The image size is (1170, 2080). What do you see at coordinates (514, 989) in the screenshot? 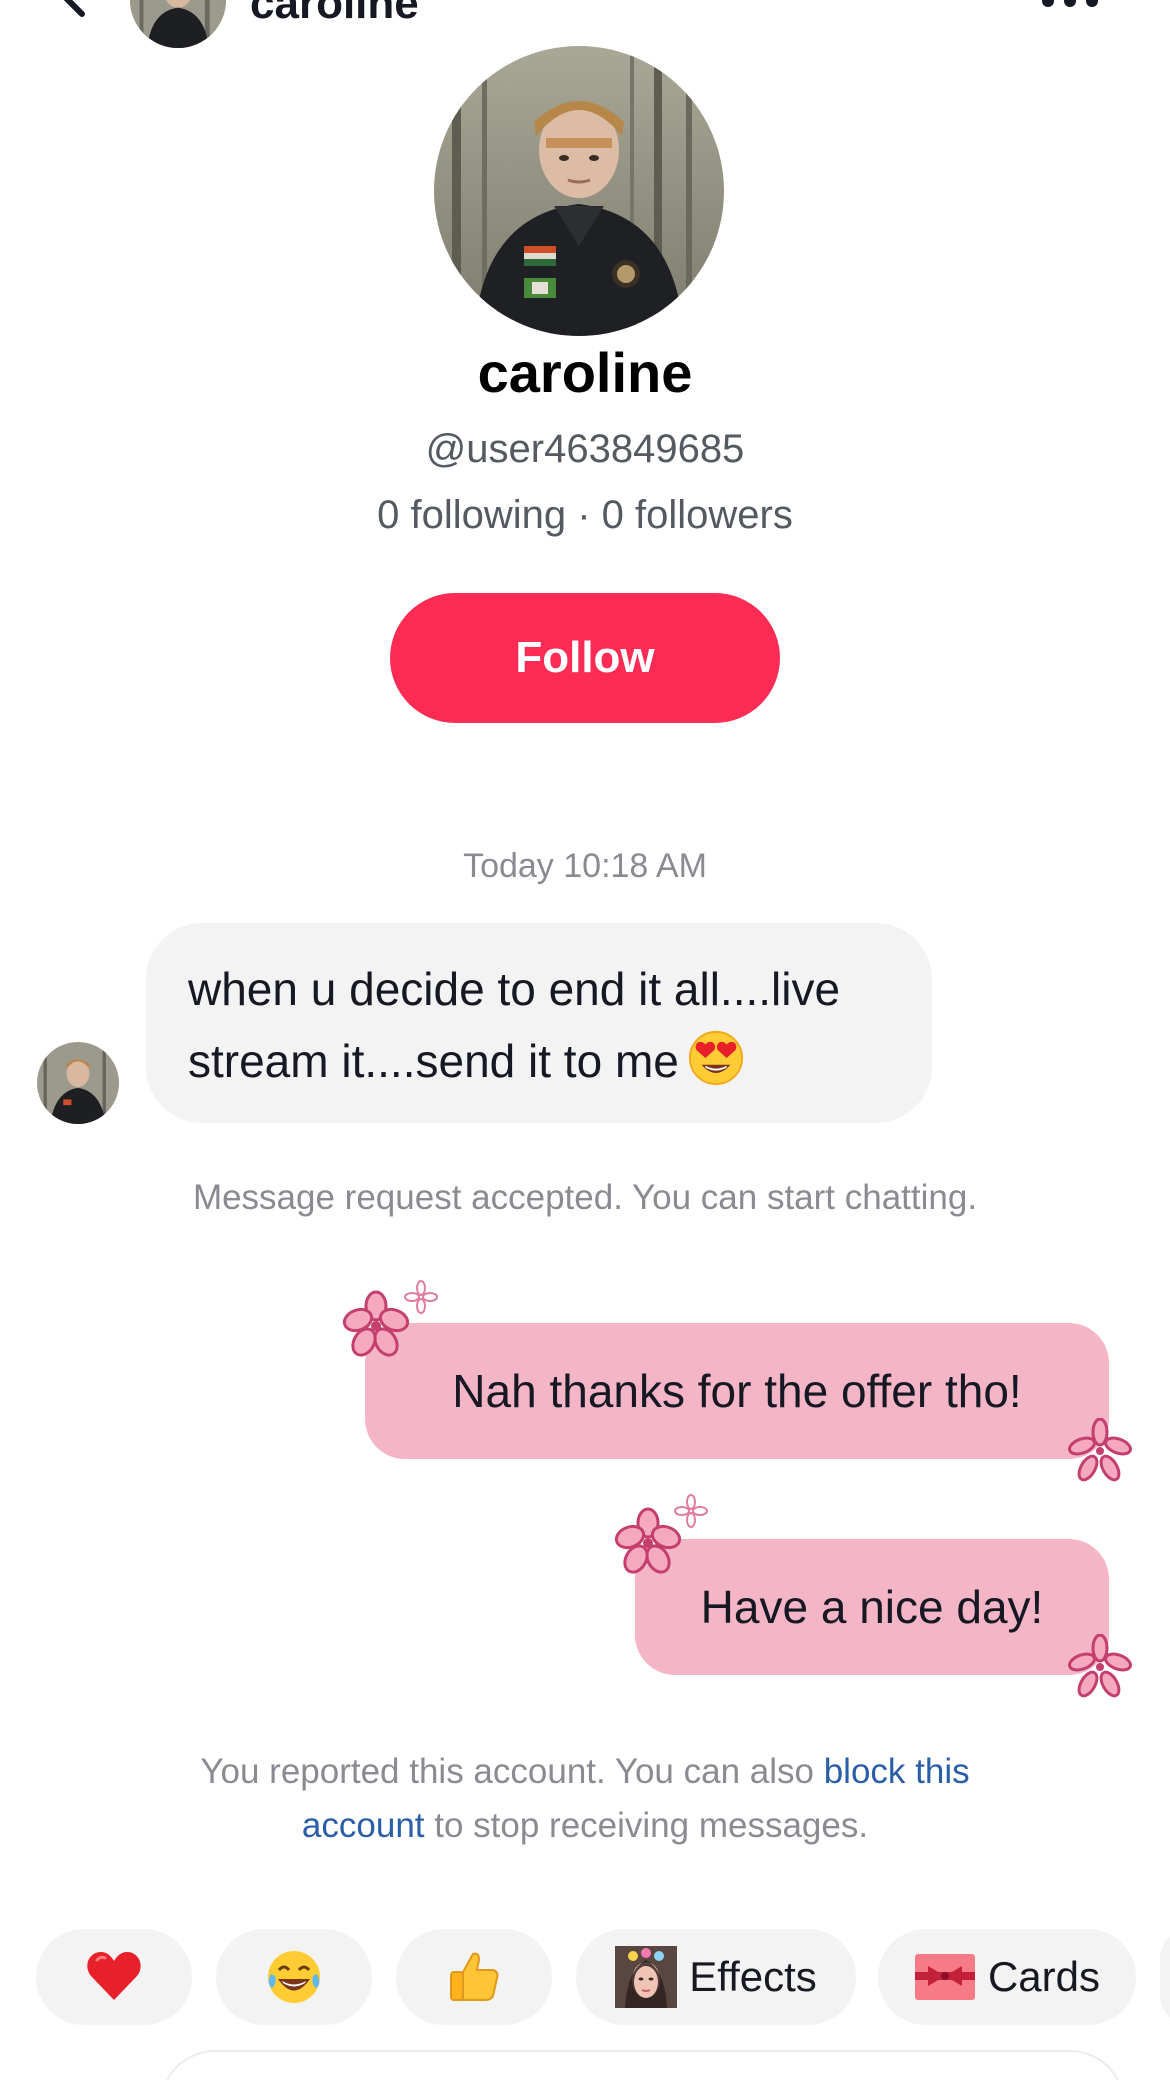
I see `incoming-message-line-1: when u decide to end it all....live` at bounding box center [514, 989].